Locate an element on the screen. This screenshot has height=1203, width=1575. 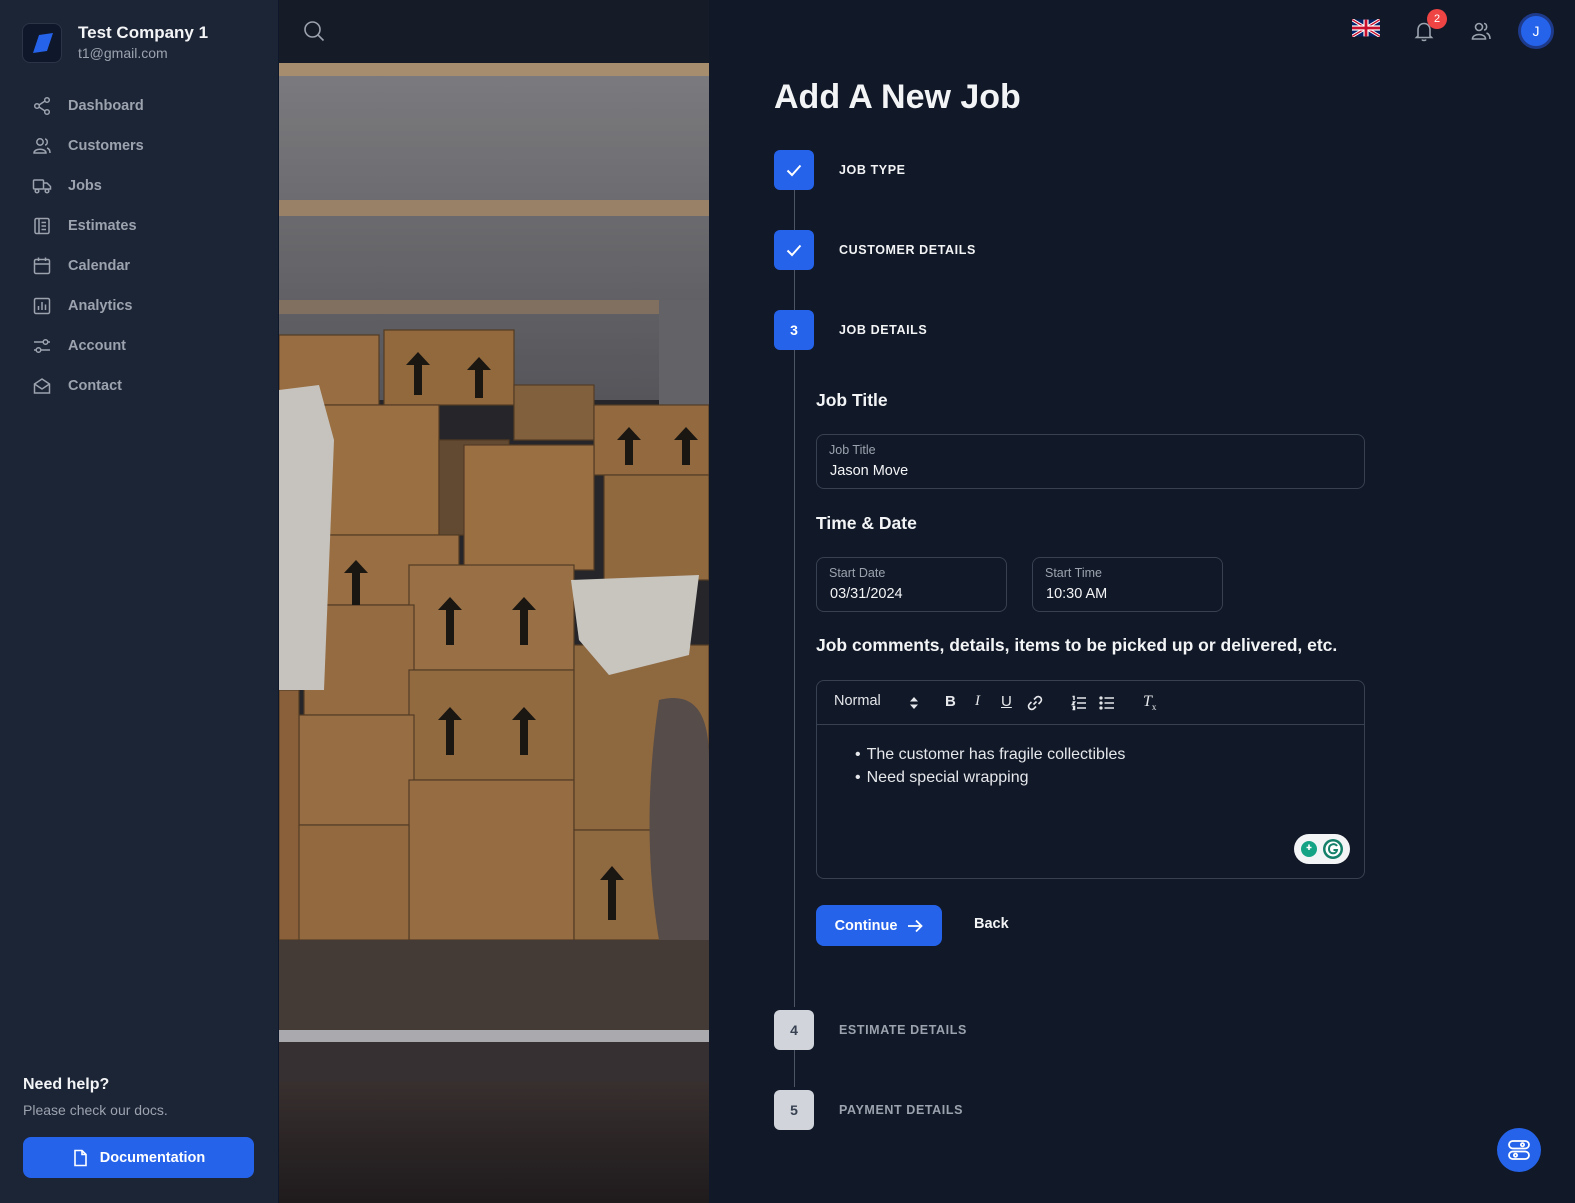
sidebar-item-jobs: Jobs is located at coordinates (140, 186).